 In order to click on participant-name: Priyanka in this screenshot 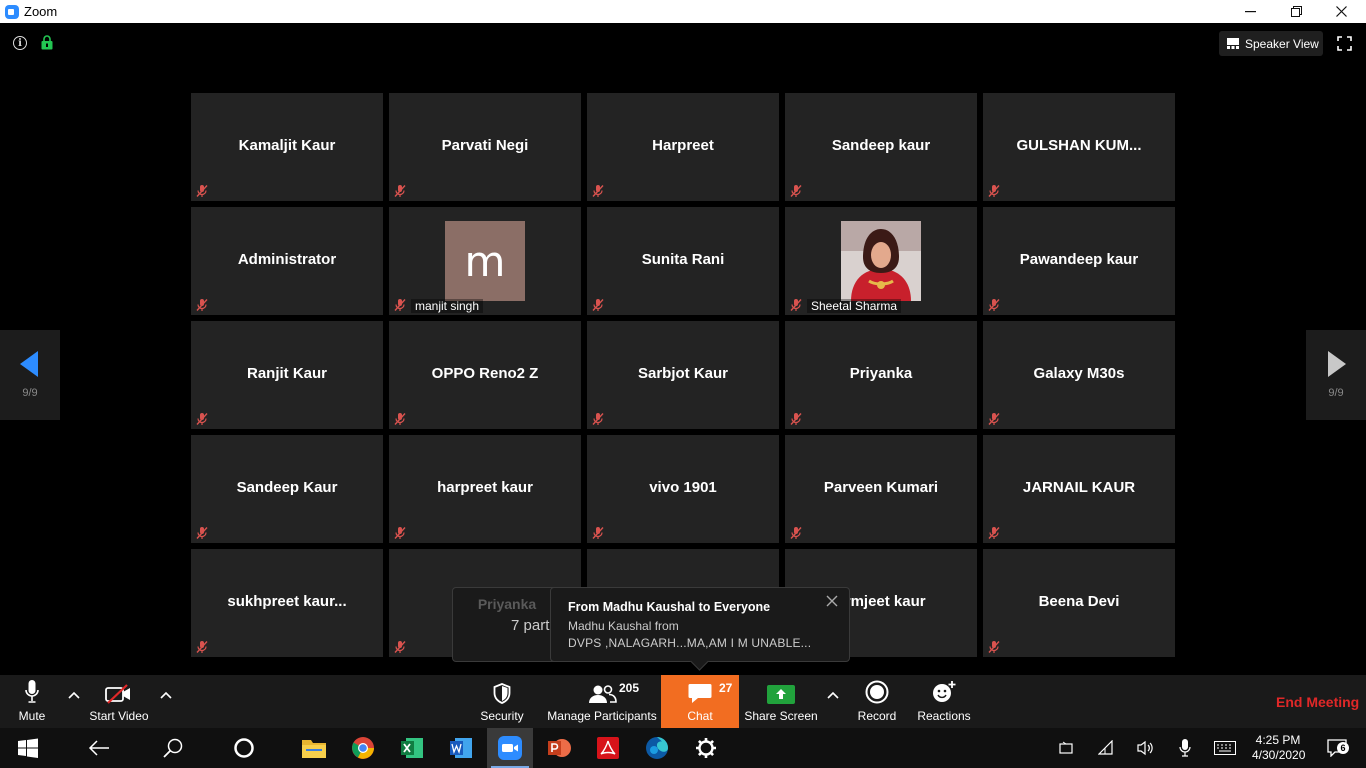, I will do `click(881, 373)`.